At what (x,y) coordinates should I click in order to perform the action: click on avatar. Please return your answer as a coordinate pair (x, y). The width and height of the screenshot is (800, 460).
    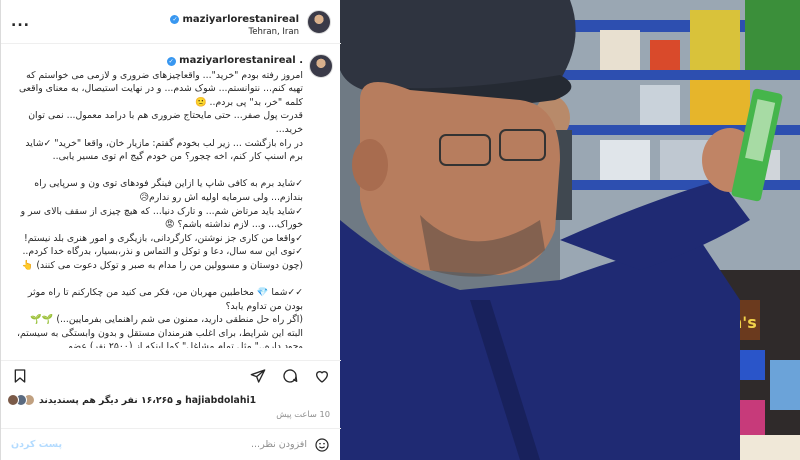
    Looking at the image, I should click on (319, 21).